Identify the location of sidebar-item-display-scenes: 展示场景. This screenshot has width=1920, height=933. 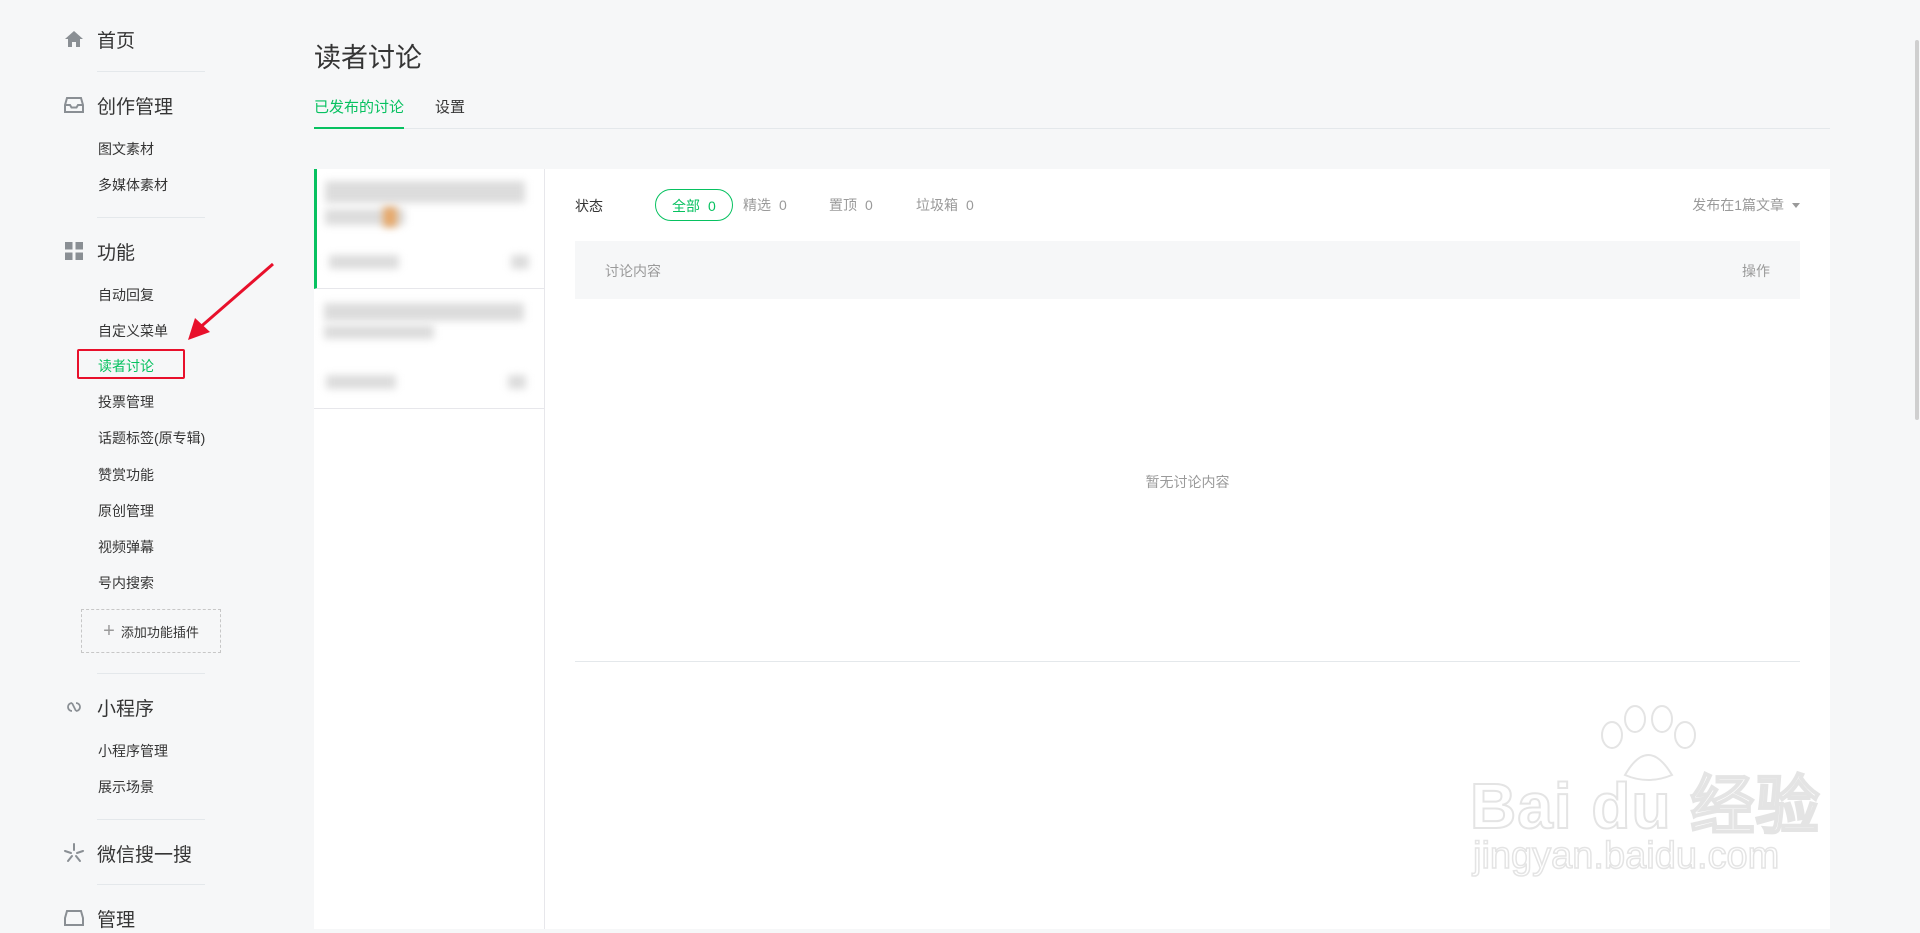
(126, 787).